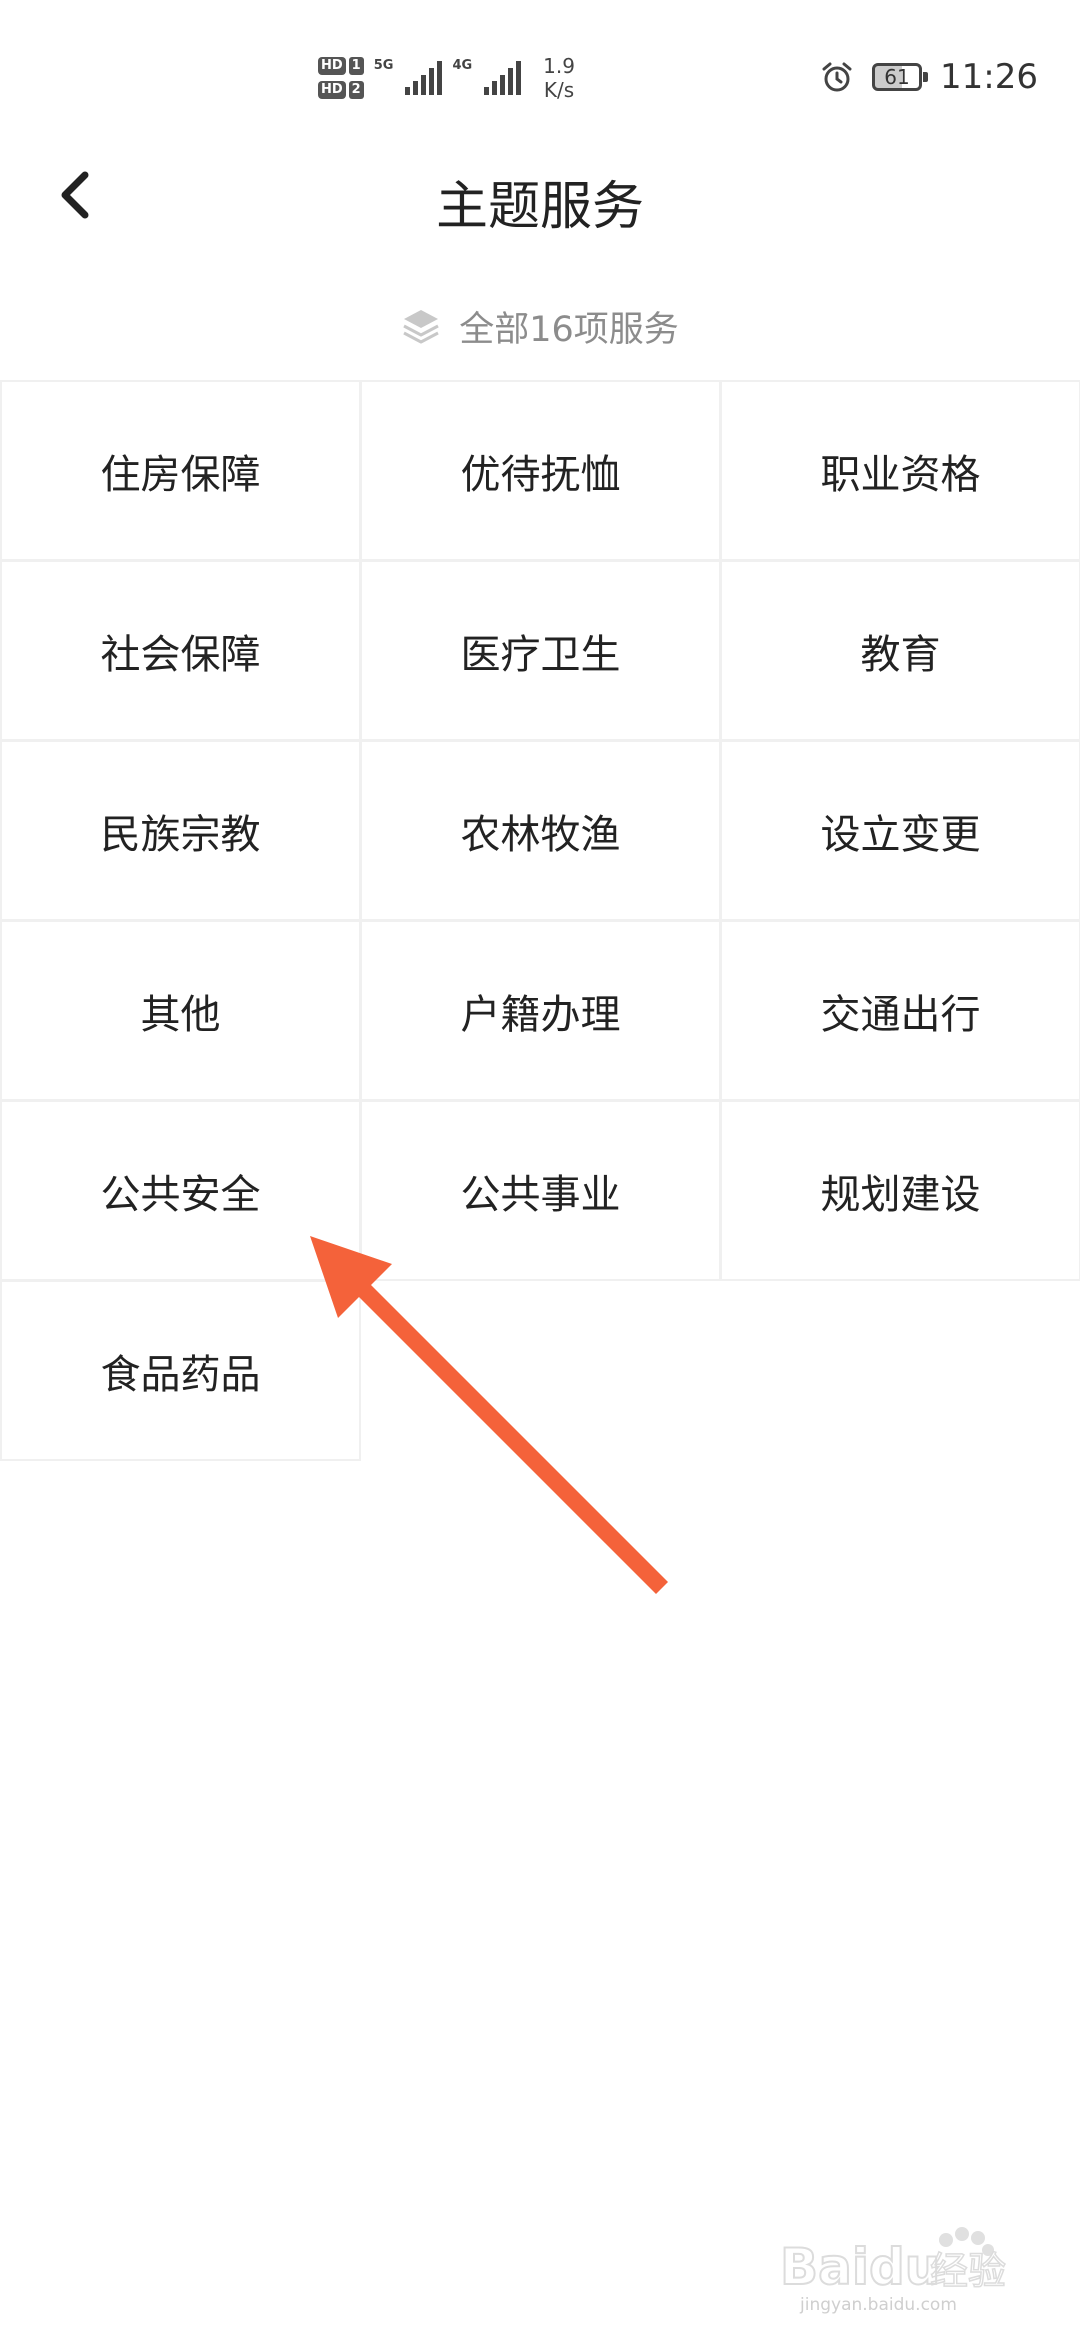 This screenshot has width=1080, height=2340. I want to click on service-count: 全部16项服务, so click(540, 326).